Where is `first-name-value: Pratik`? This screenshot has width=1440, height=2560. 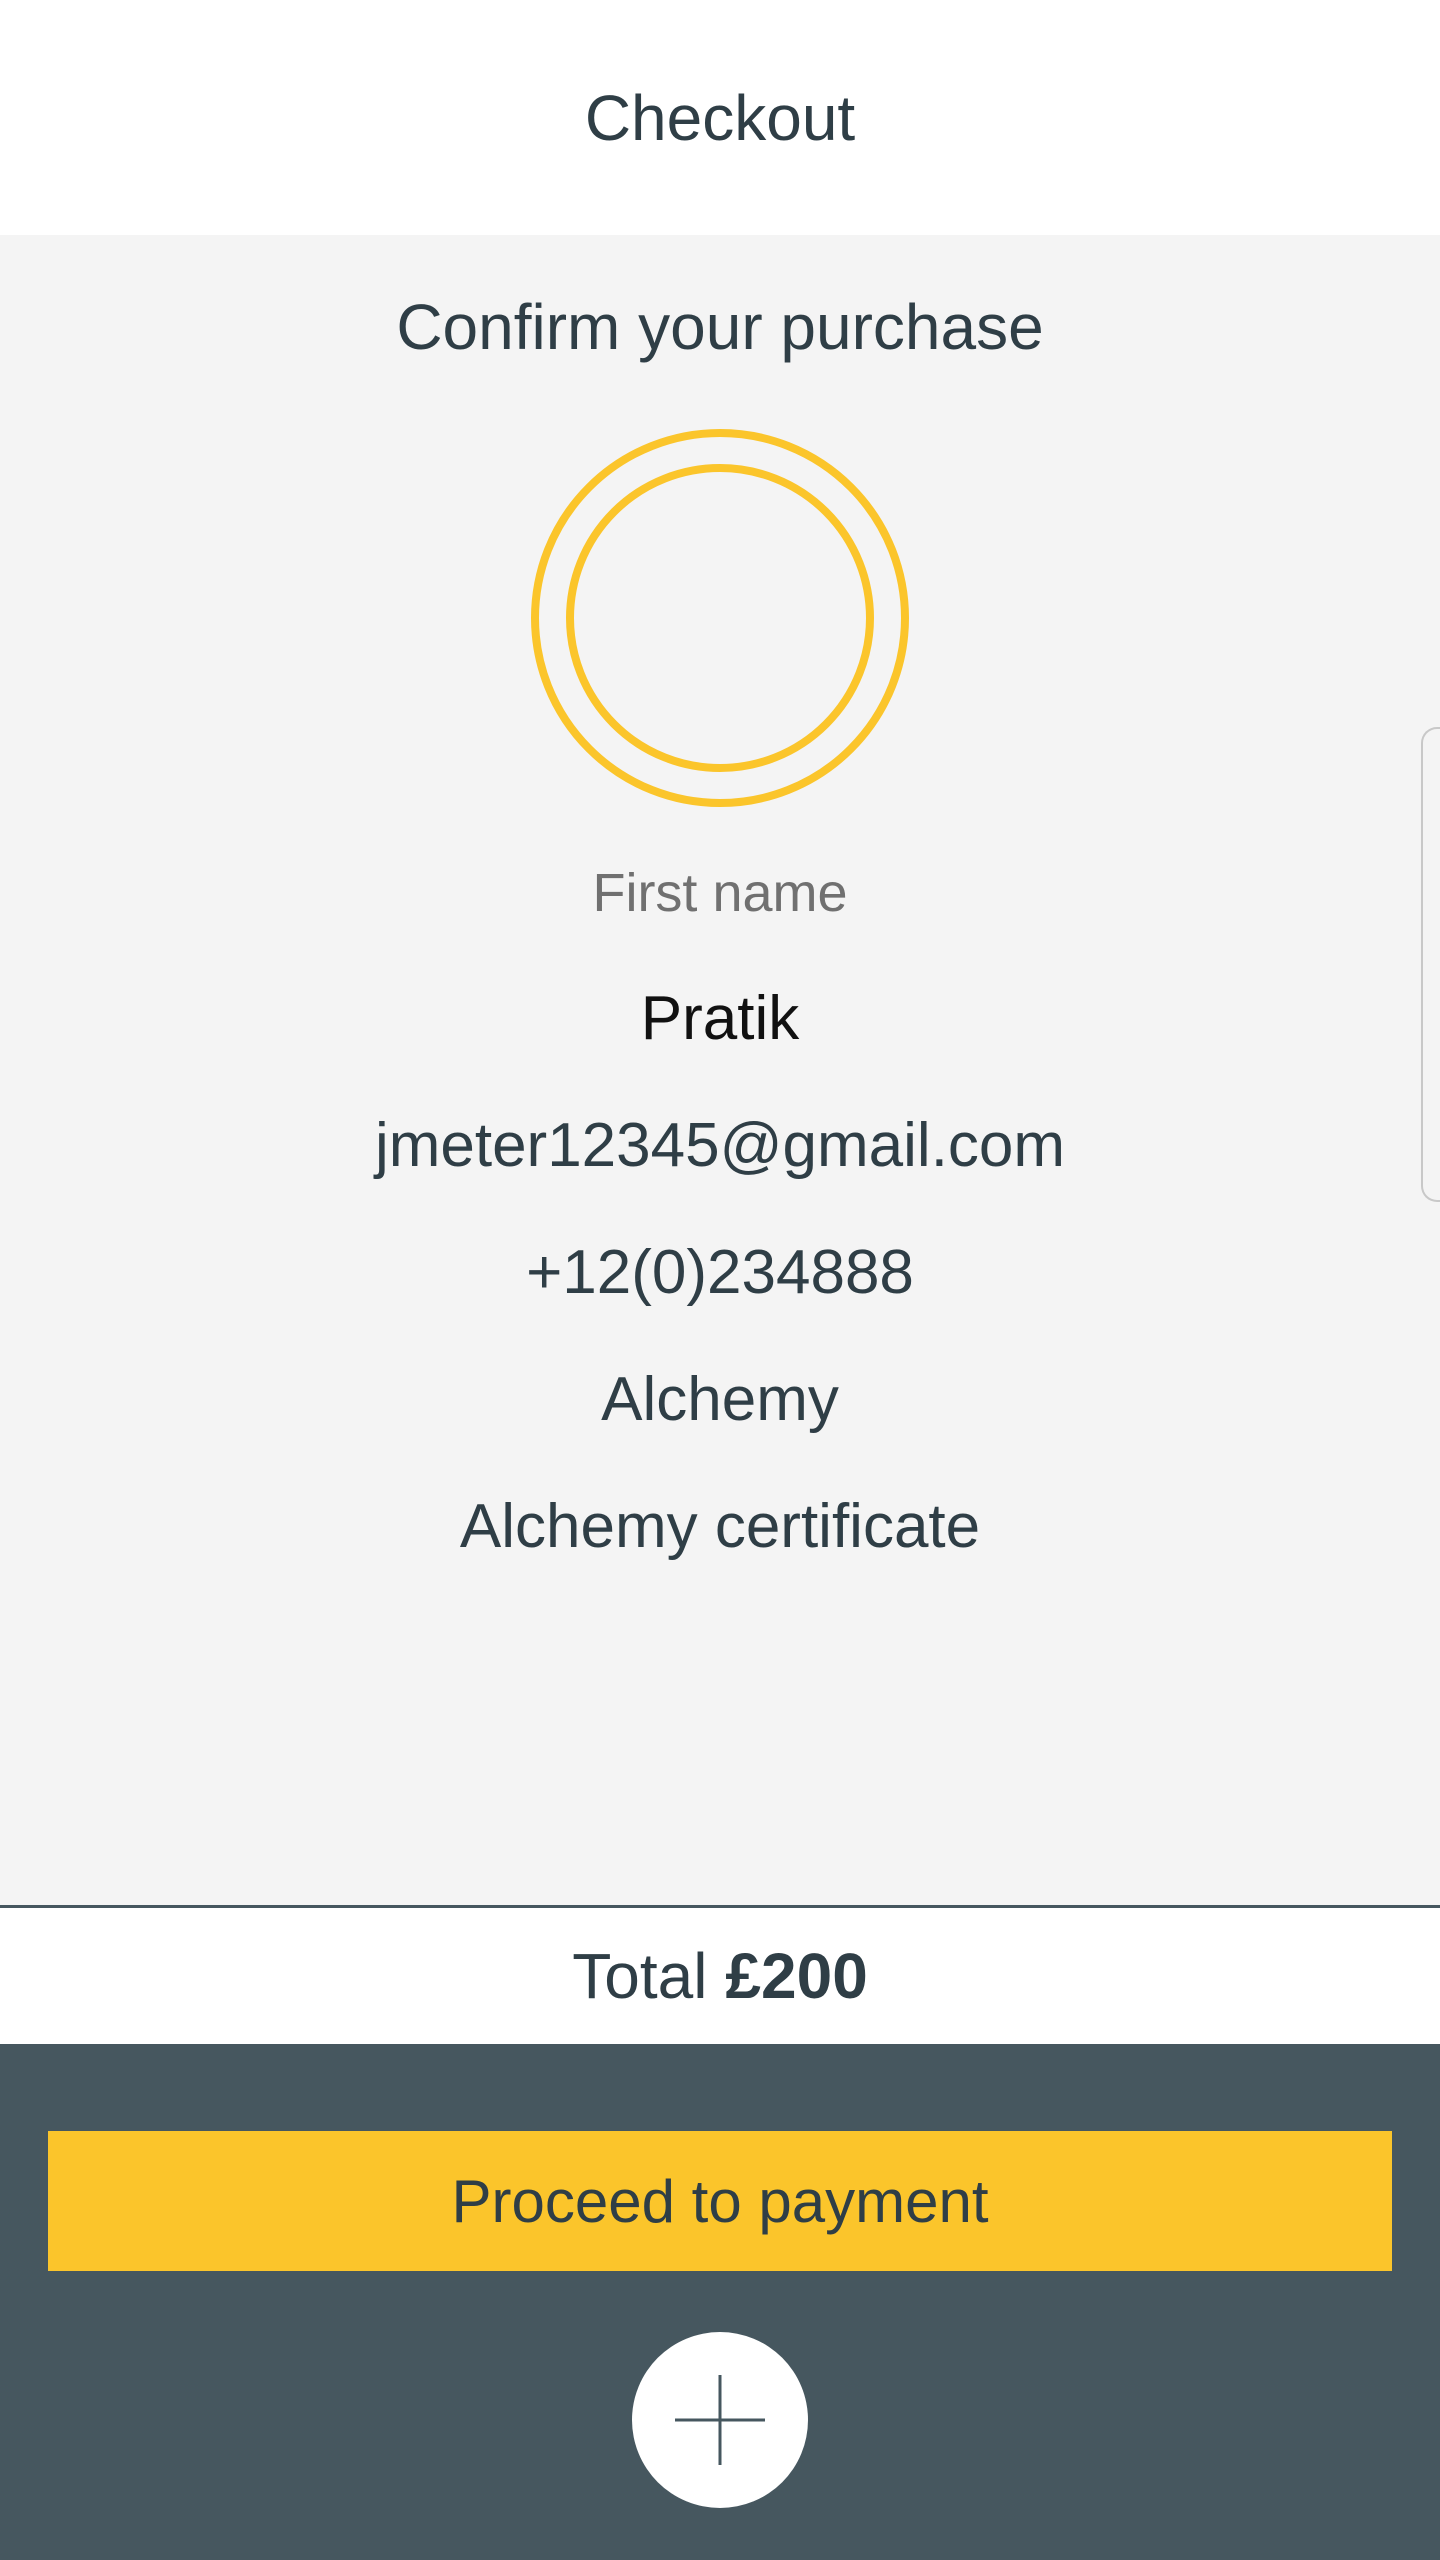 first-name-value: Pratik is located at coordinates (720, 1018).